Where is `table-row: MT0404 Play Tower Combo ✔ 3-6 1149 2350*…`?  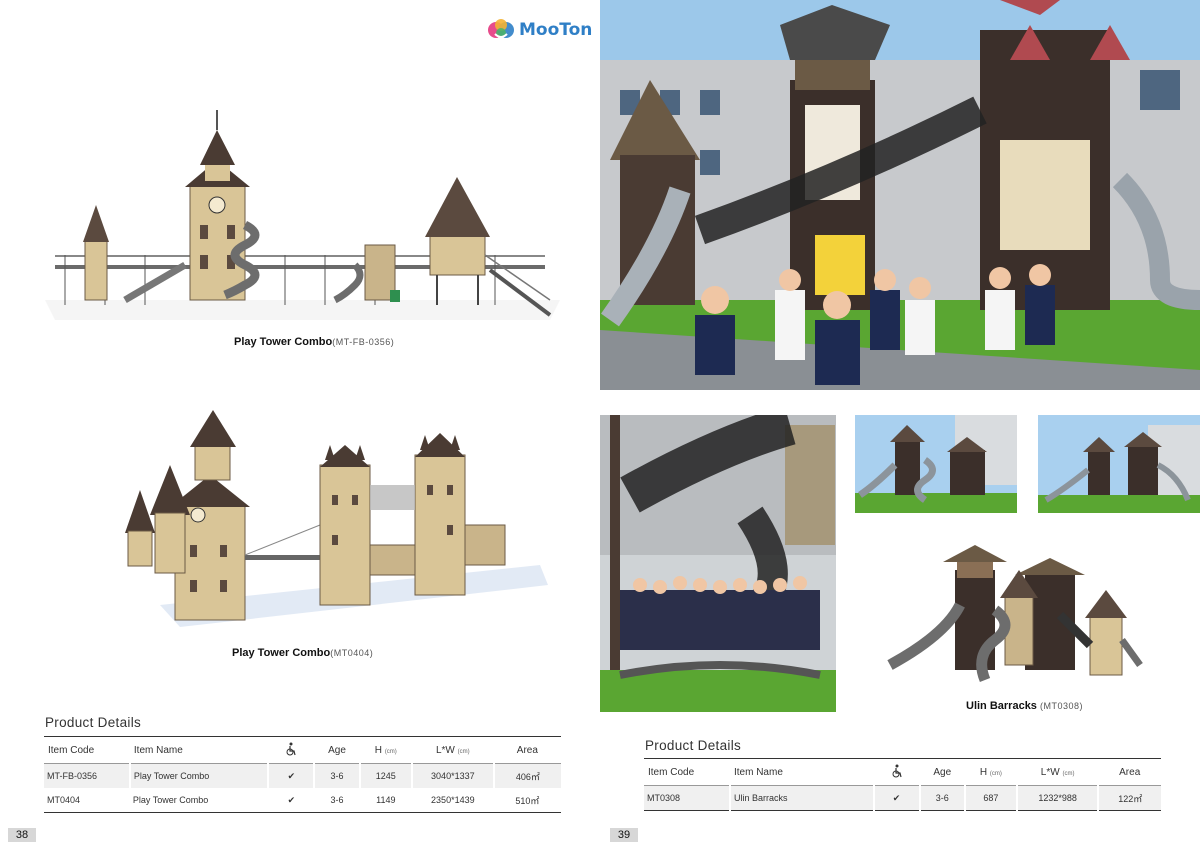
table-row: MT0404 Play Tower Combo ✔ 3-6 1149 2350*… is located at coordinates (302, 800).